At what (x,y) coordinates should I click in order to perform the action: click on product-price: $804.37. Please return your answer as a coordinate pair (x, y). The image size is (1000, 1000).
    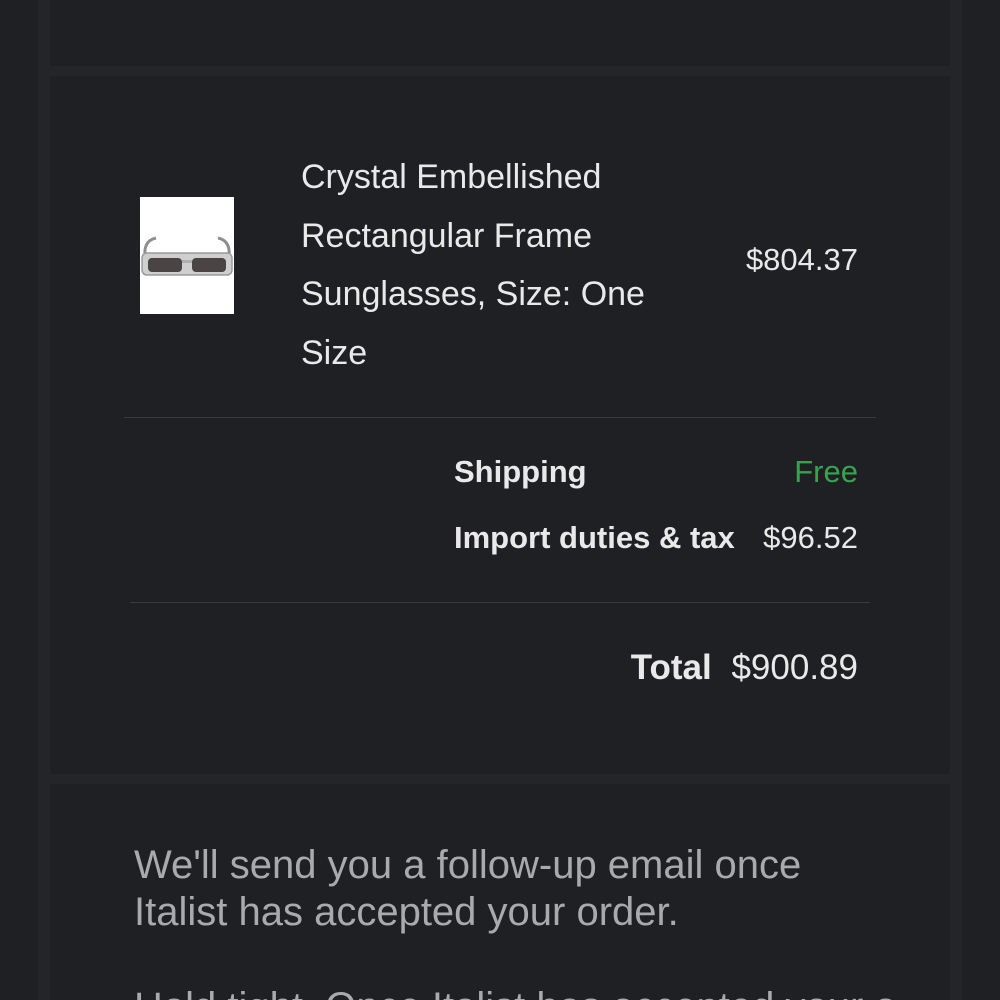
    Looking at the image, I should click on (801, 259).